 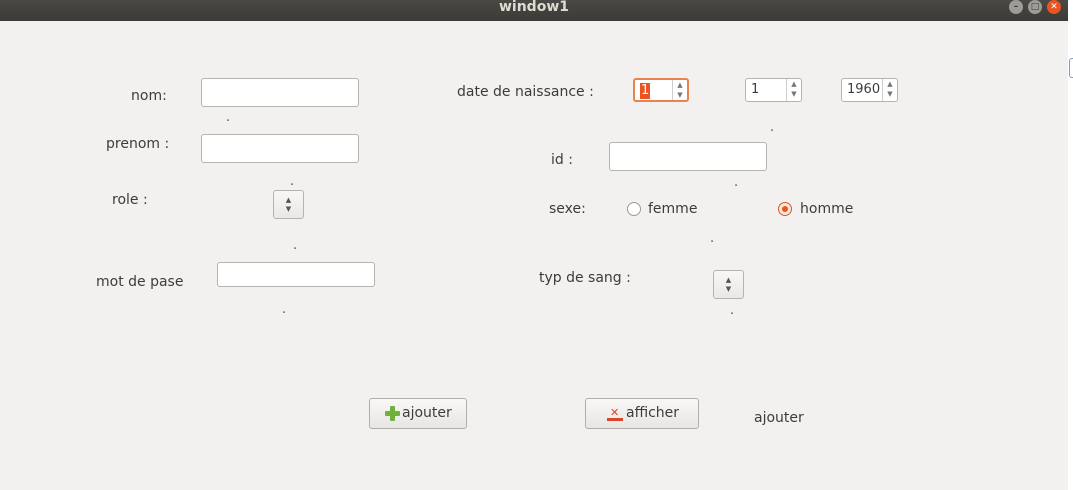 What do you see at coordinates (585, 278) in the screenshot?
I see `type-sang-label: typ de sang :` at bounding box center [585, 278].